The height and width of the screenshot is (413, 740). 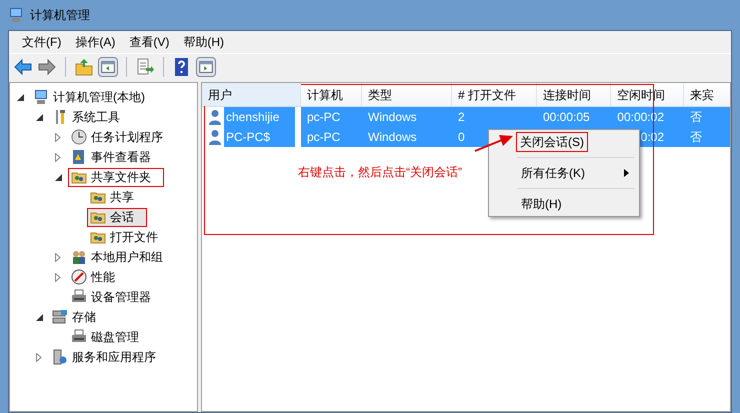 I want to click on column-header: 来宾, so click(x=707, y=94).